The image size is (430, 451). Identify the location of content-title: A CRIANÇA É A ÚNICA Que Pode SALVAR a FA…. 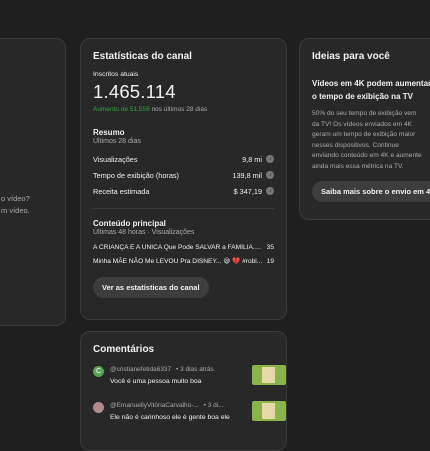
(178, 247).